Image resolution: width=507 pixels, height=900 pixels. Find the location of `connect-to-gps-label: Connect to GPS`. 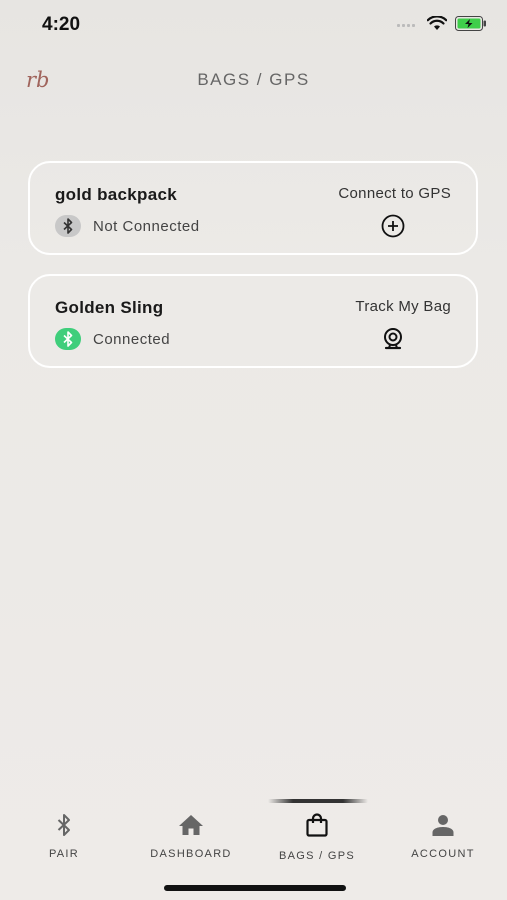

connect-to-gps-label: Connect to GPS is located at coordinates (394, 193).